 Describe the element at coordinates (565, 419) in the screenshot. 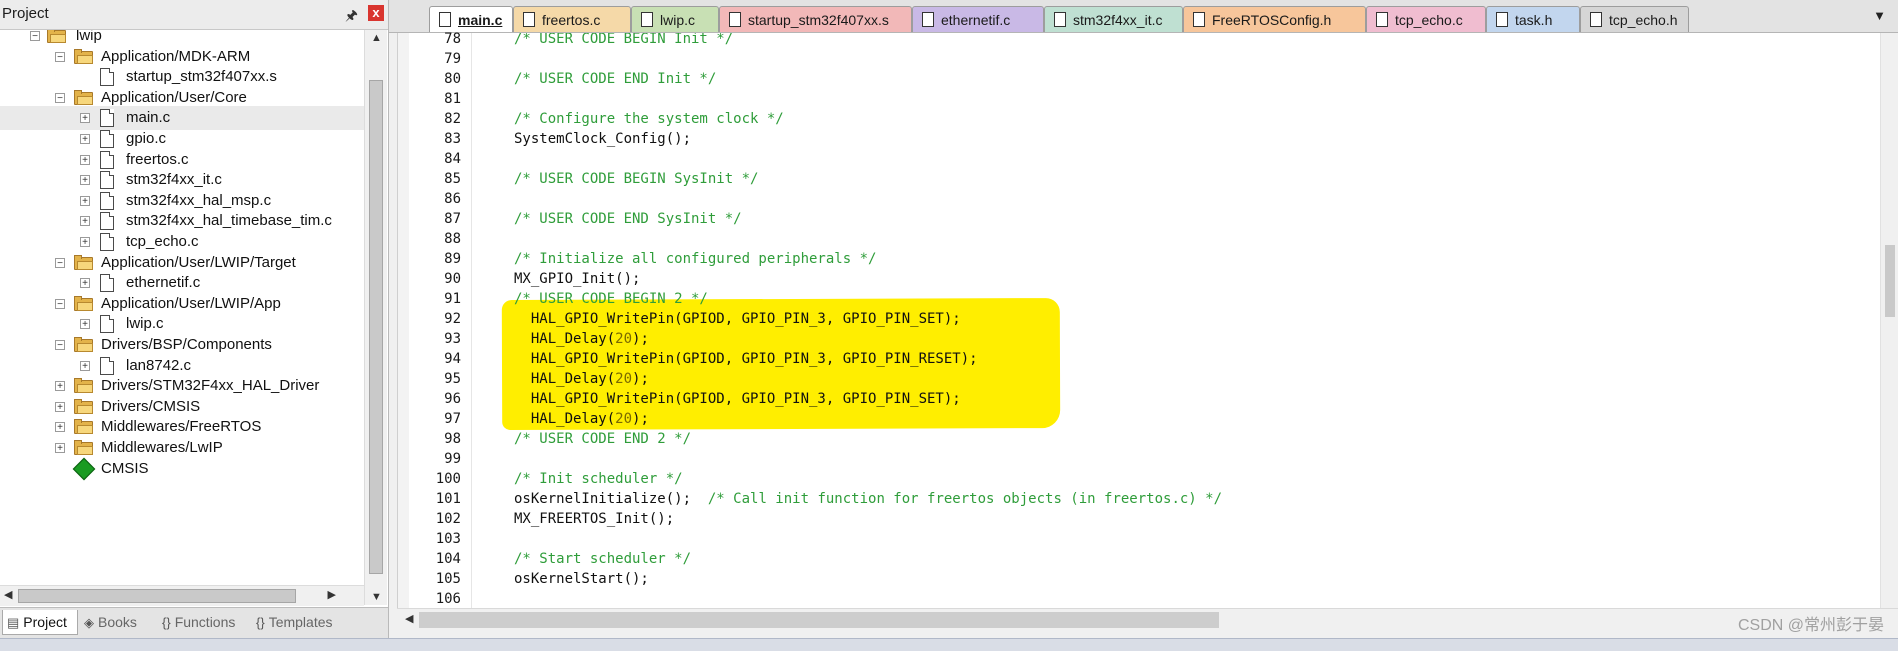

I see `code-segment: HAL_Delay(` at that location.